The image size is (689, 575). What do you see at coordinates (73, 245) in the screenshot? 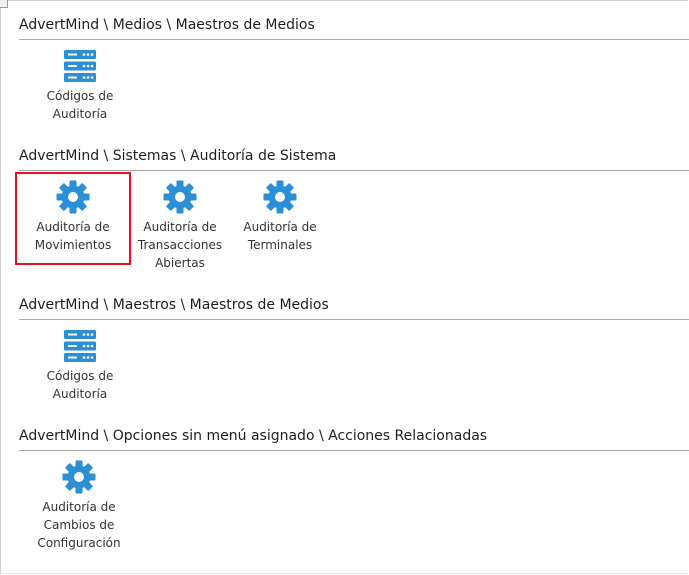
I see `tile-label-line: Movimientos` at bounding box center [73, 245].